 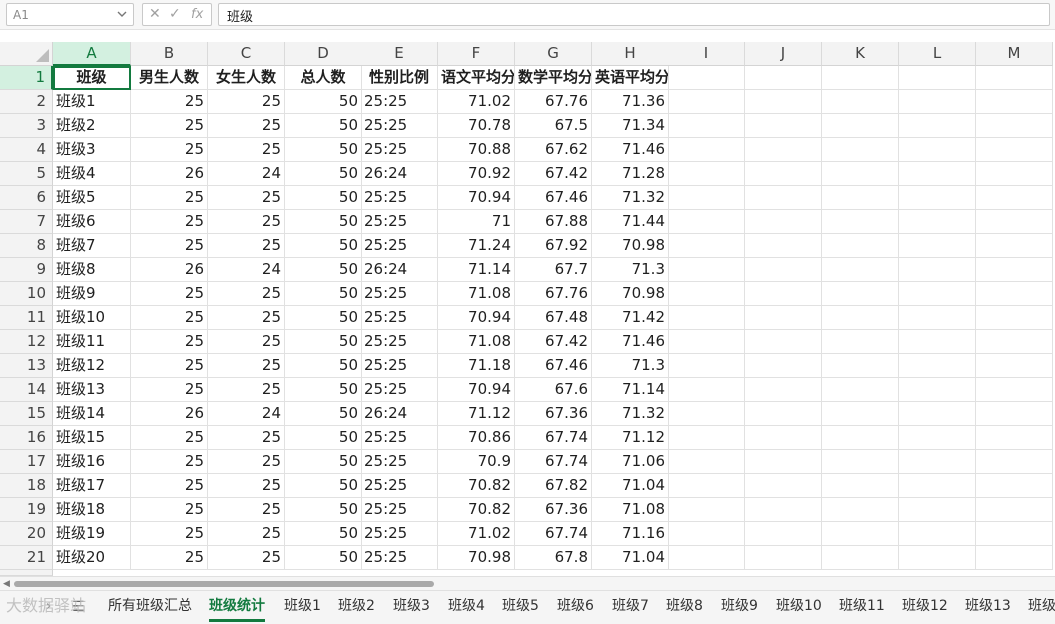 What do you see at coordinates (476, 294) in the screenshot?
I see `data-cell: 71.08` at bounding box center [476, 294].